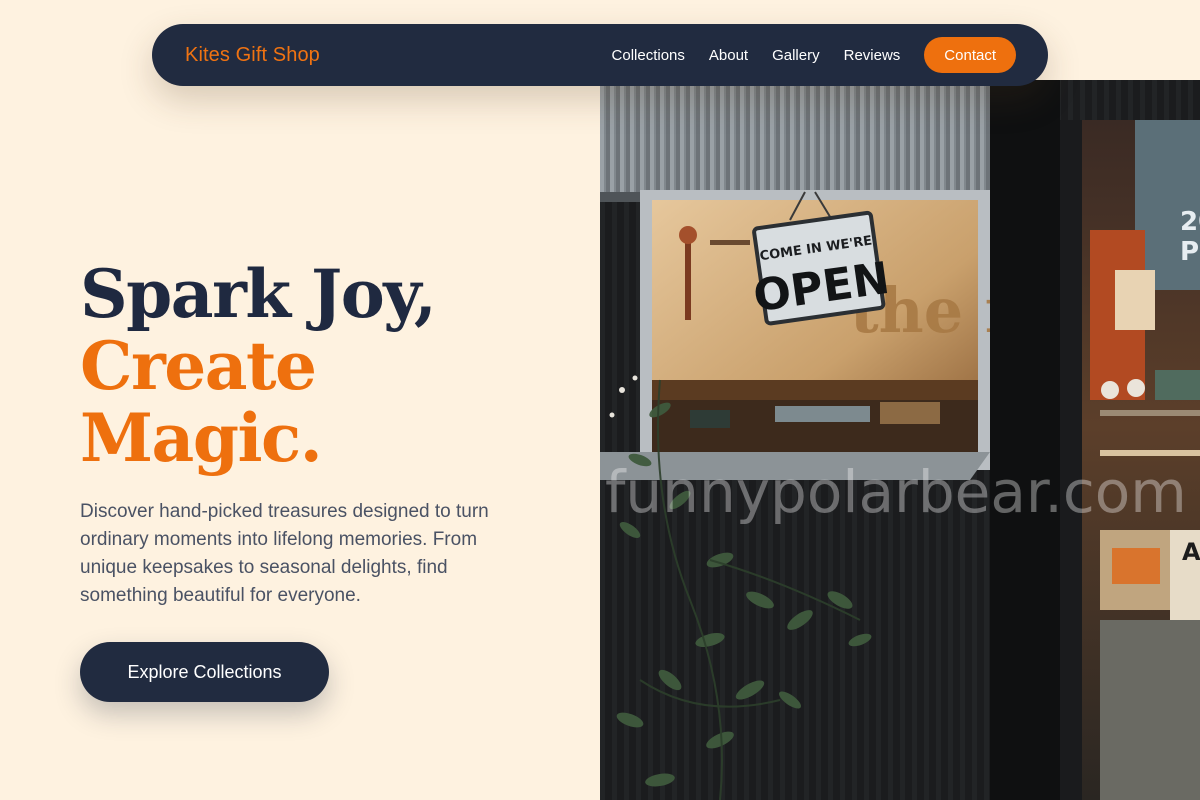  I want to click on nav-link-gallery: Gallery, so click(796, 55).